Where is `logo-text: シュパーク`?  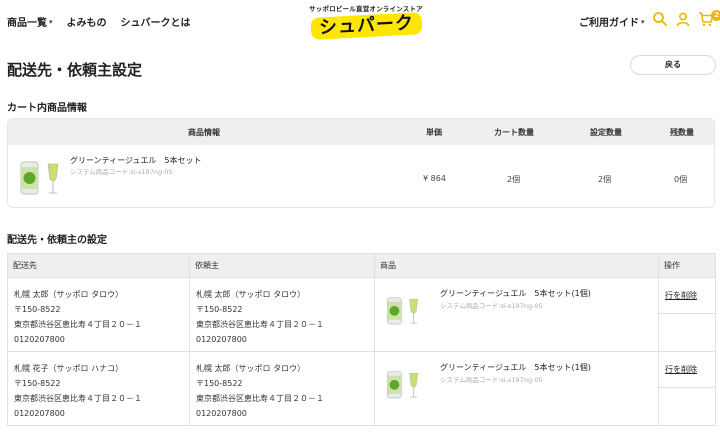 logo-text: シュパーク is located at coordinates (366, 26).